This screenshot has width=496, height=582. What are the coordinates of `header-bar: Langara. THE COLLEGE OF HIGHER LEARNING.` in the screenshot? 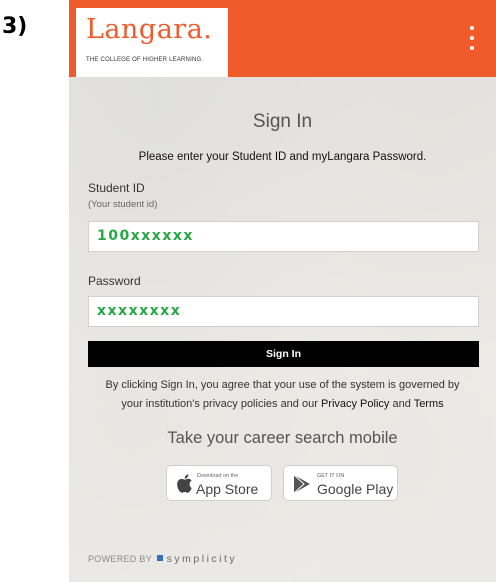 It's located at (282, 38).